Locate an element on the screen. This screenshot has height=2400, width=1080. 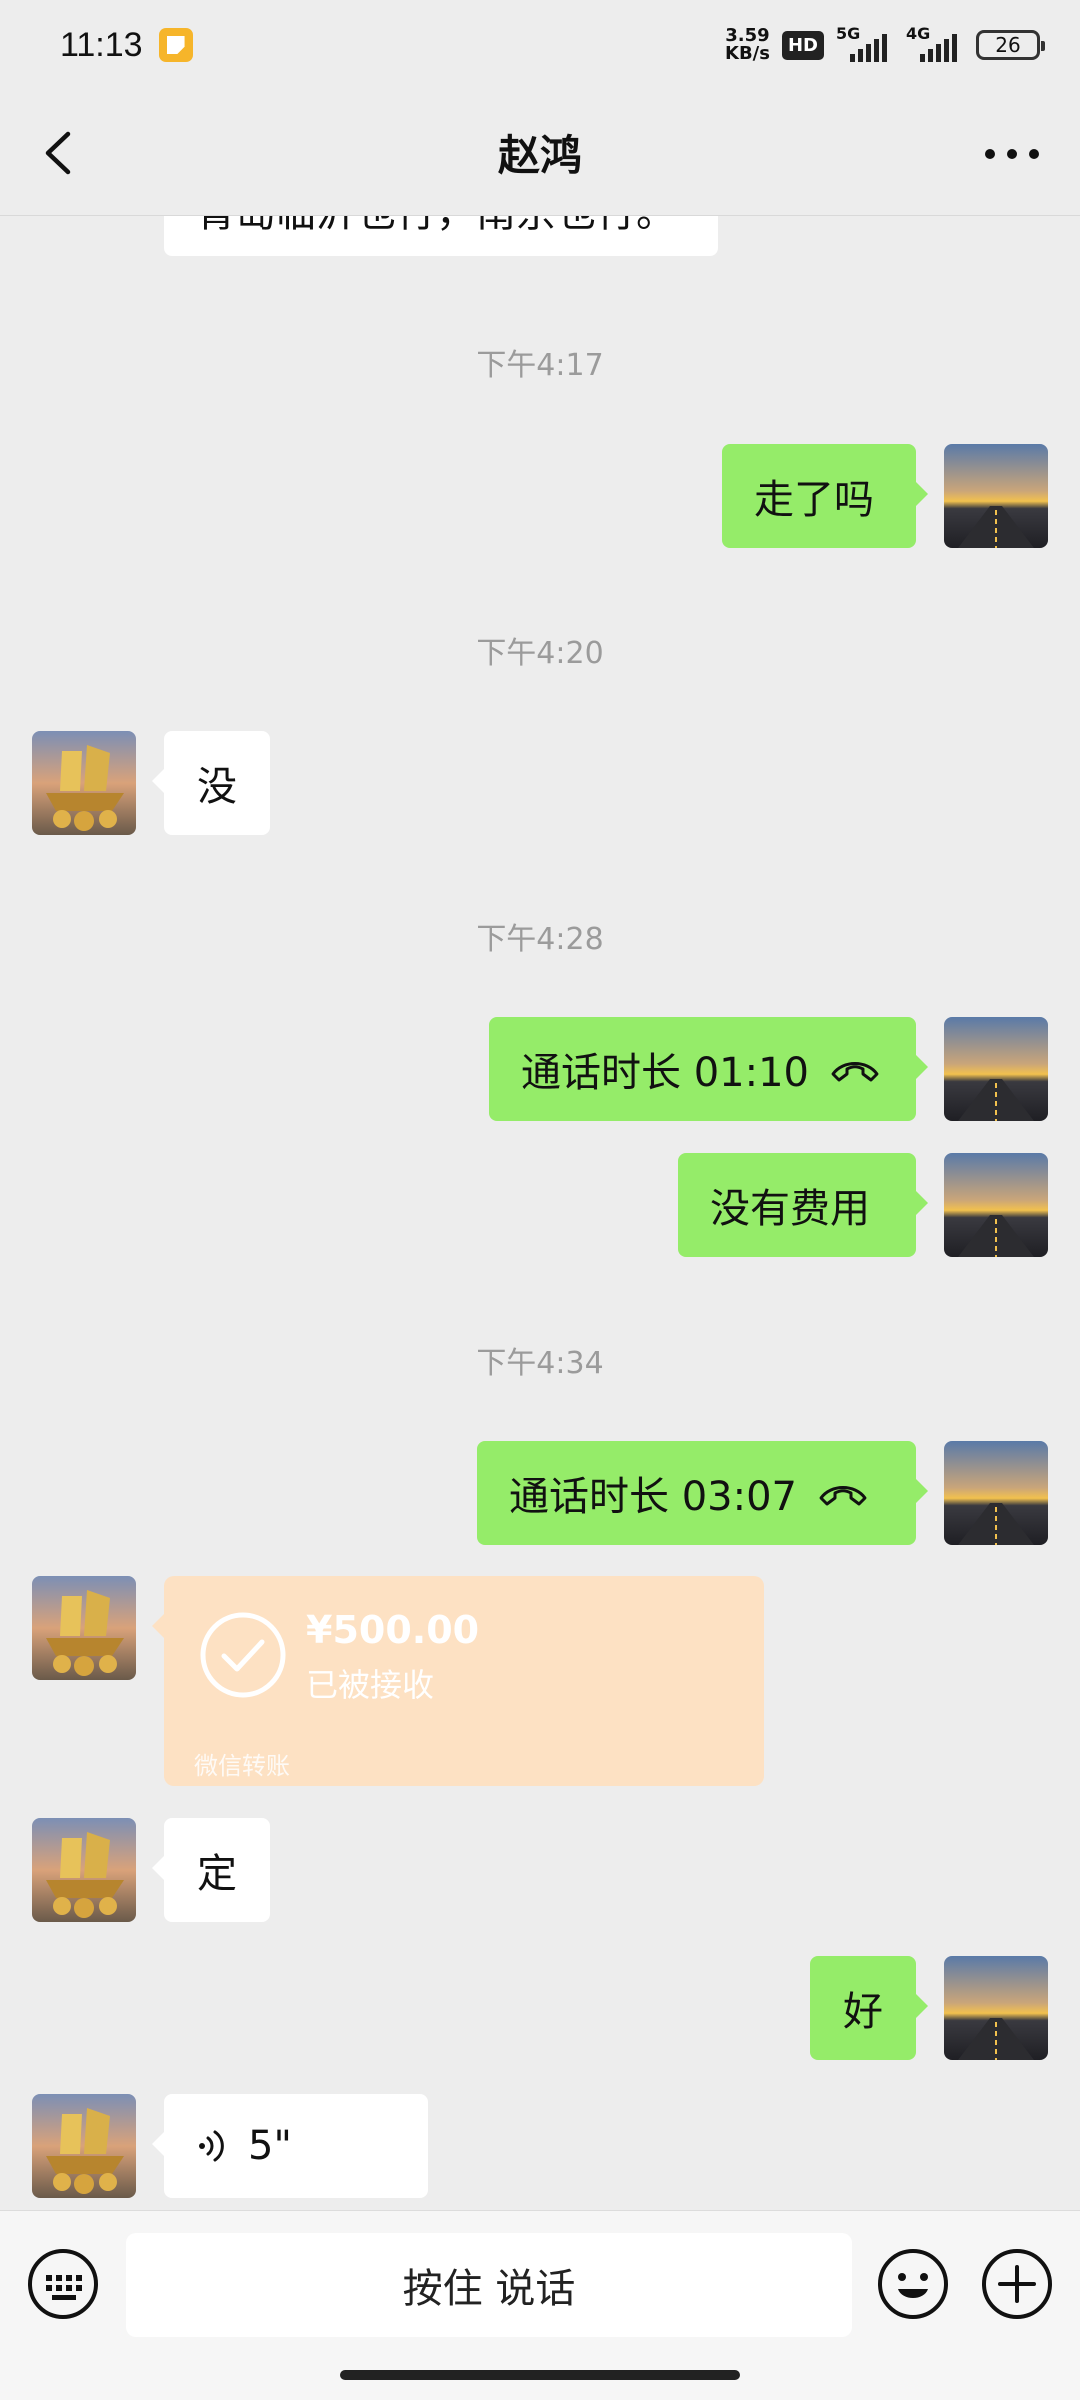
transfer-amount: ¥500.00 is located at coordinates (393, 1630).